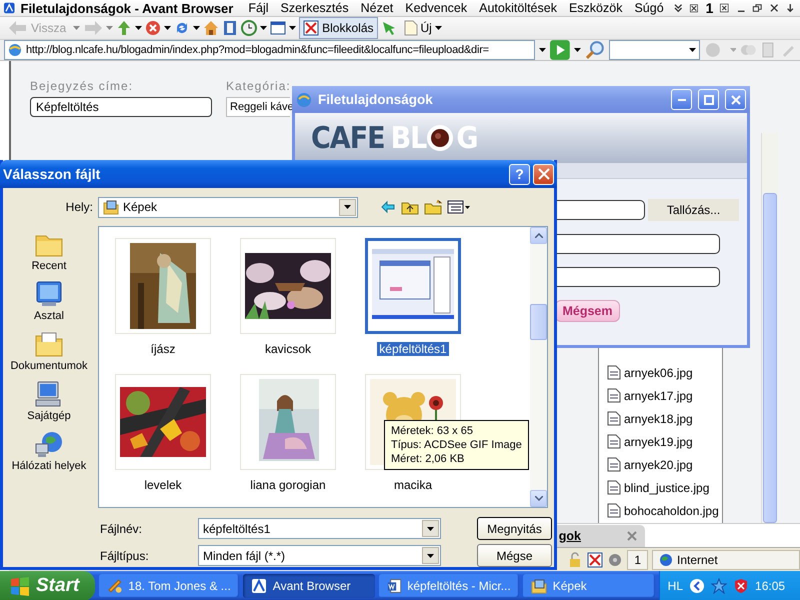 Image resolution: width=800 pixels, height=600 pixels. I want to click on logo-text: CAFE, so click(348, 138).